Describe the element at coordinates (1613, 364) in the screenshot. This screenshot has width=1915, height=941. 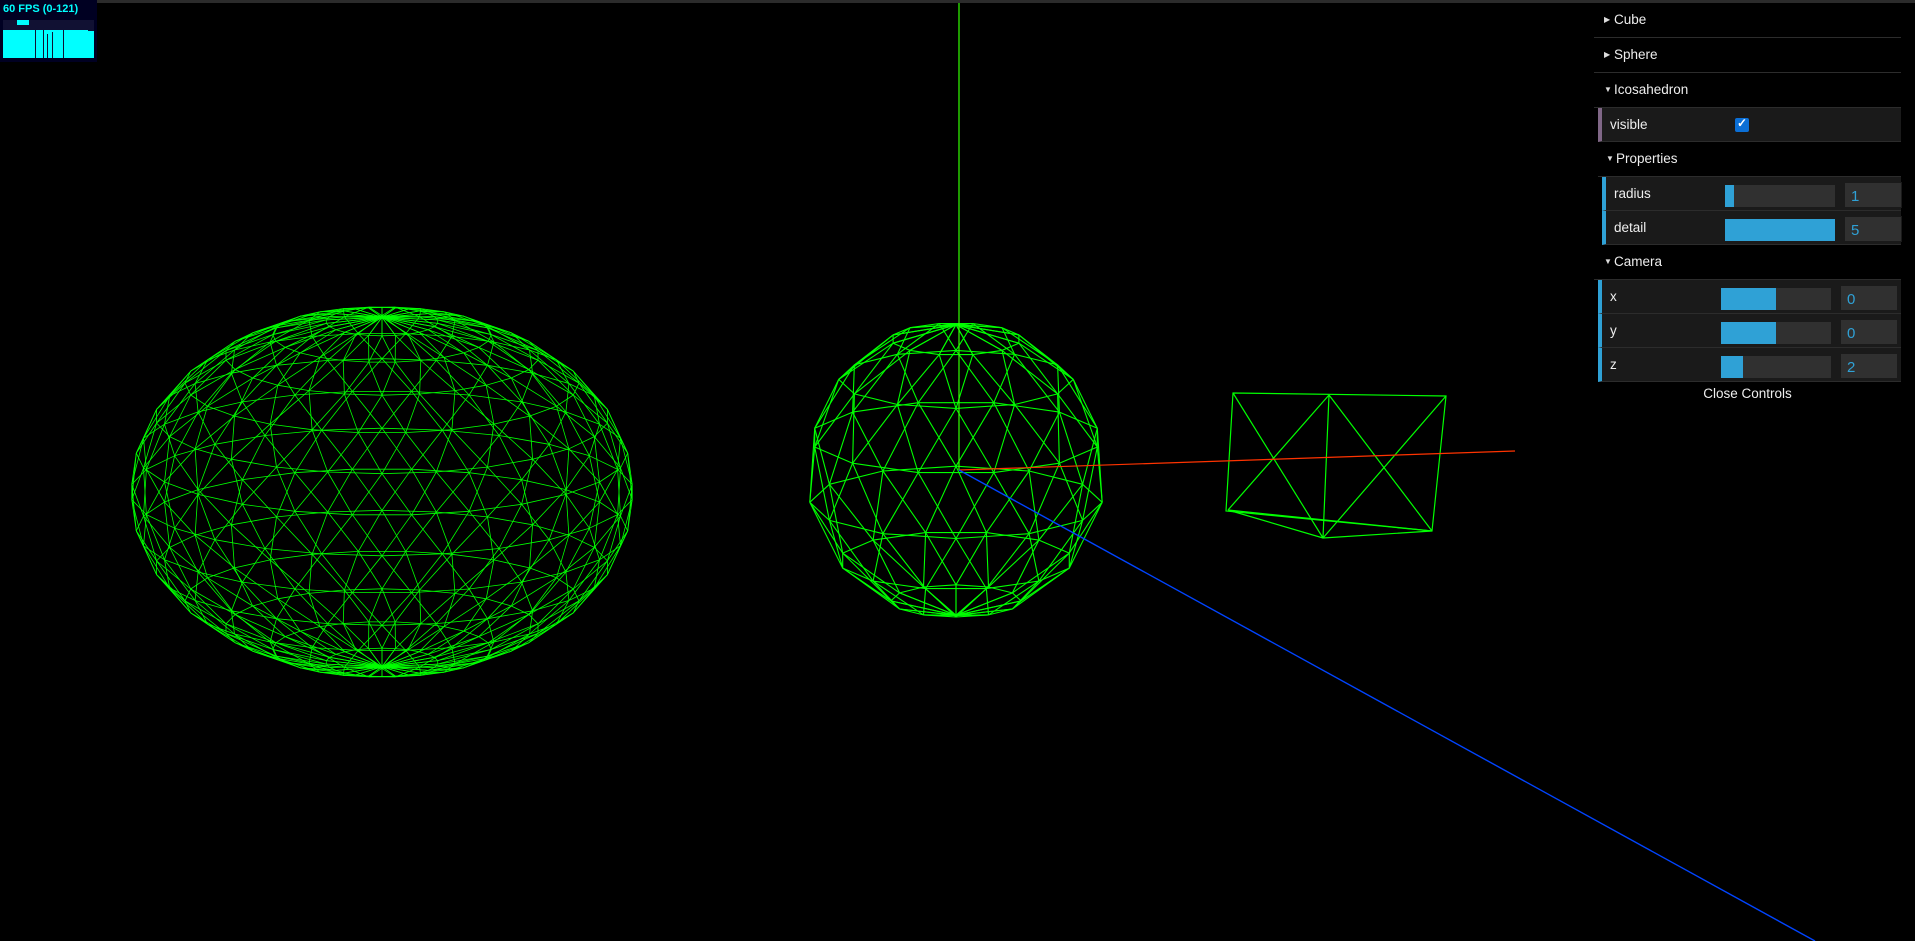
I see `camera-z-label: z` at that location.